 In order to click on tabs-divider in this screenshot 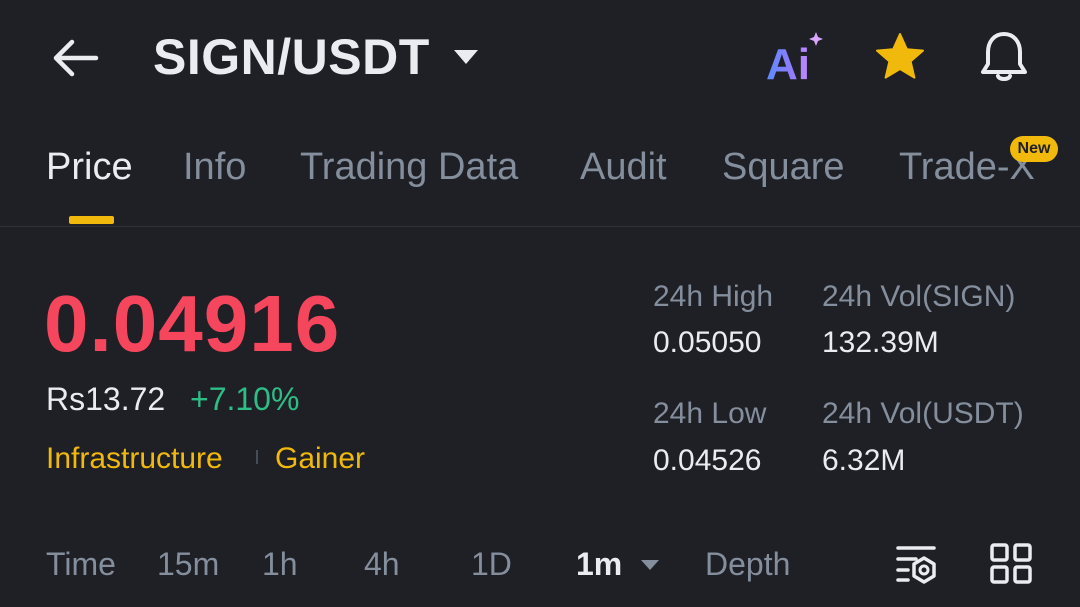, I will do `click(540, 226)`.